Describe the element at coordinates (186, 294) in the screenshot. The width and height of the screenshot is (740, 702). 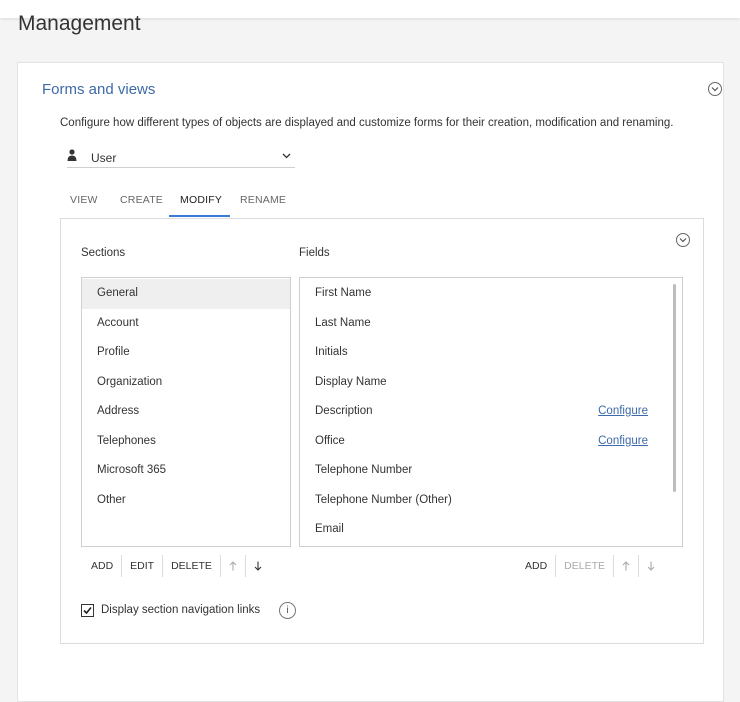
I see `section-item-general: General` at that location.